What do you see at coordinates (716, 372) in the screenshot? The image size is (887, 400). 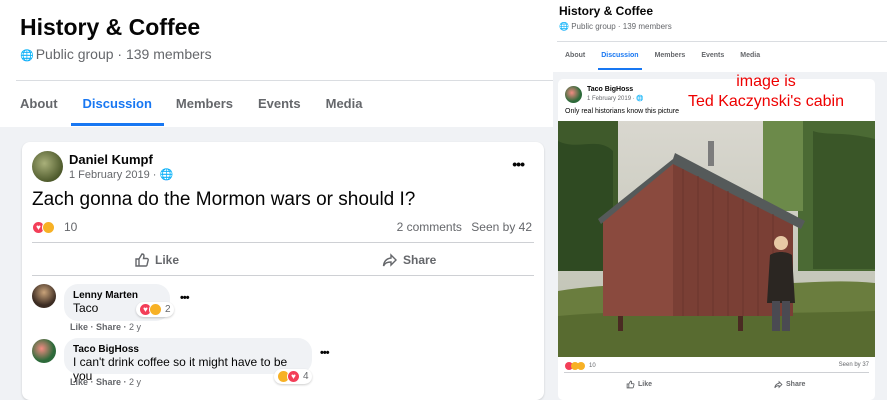 I see `screenshot-divider` at bounding box center [716, 372].